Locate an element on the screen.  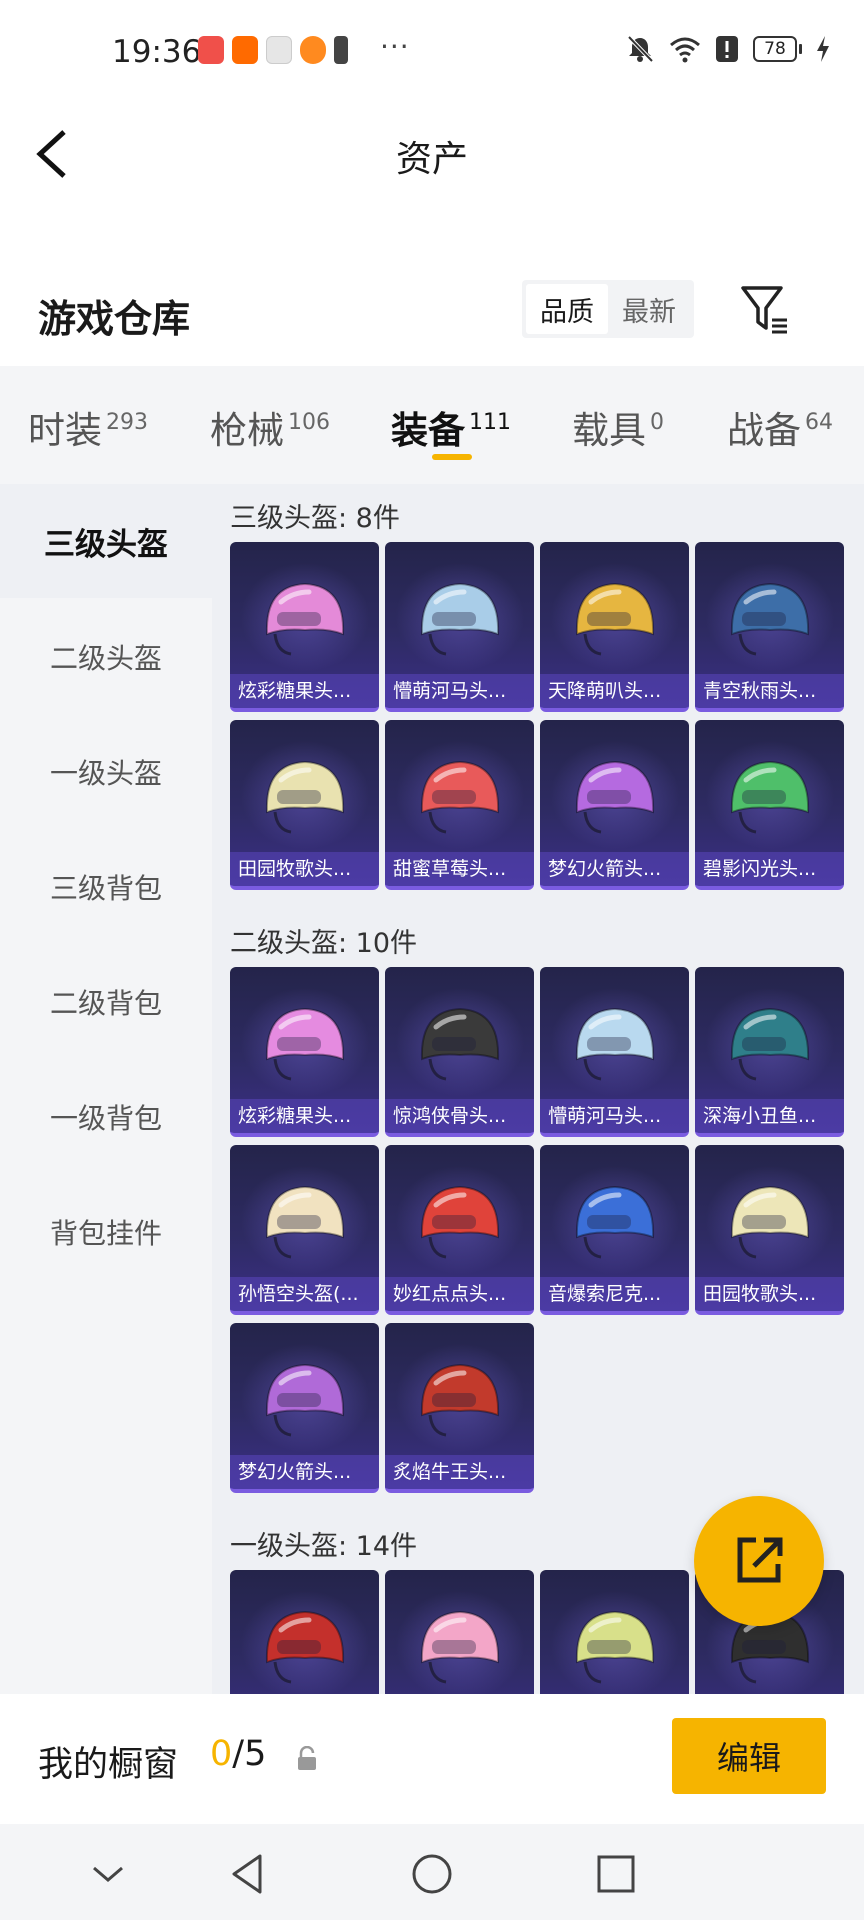
showcase-current: 0 is located at coordinates (221, 1754).